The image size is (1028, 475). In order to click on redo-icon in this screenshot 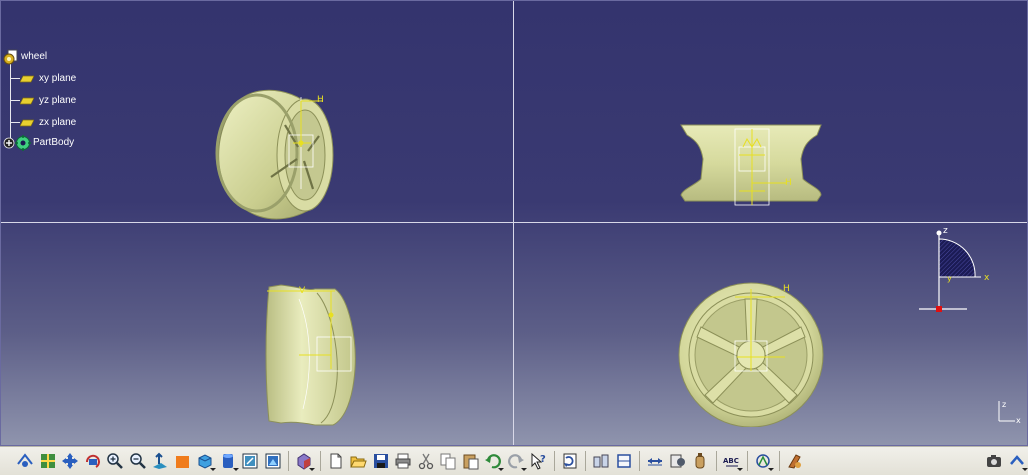, I will do `click(516, 461)`.